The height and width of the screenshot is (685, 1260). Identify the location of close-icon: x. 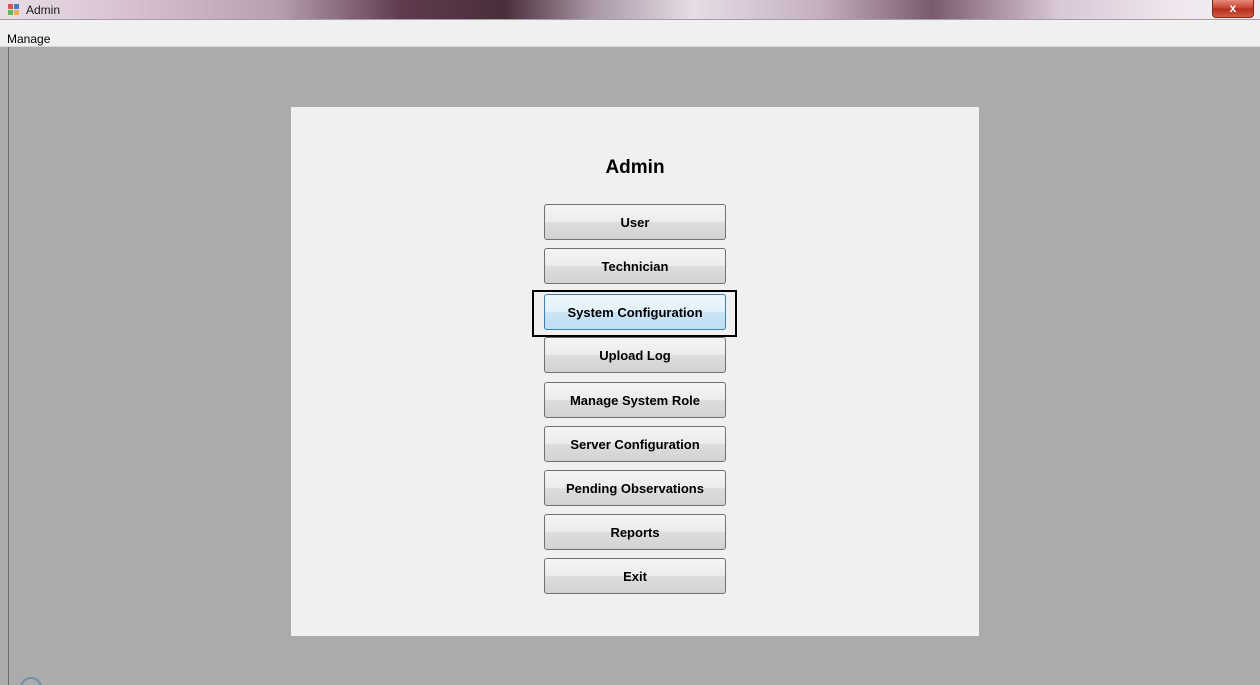
(1233, 8).